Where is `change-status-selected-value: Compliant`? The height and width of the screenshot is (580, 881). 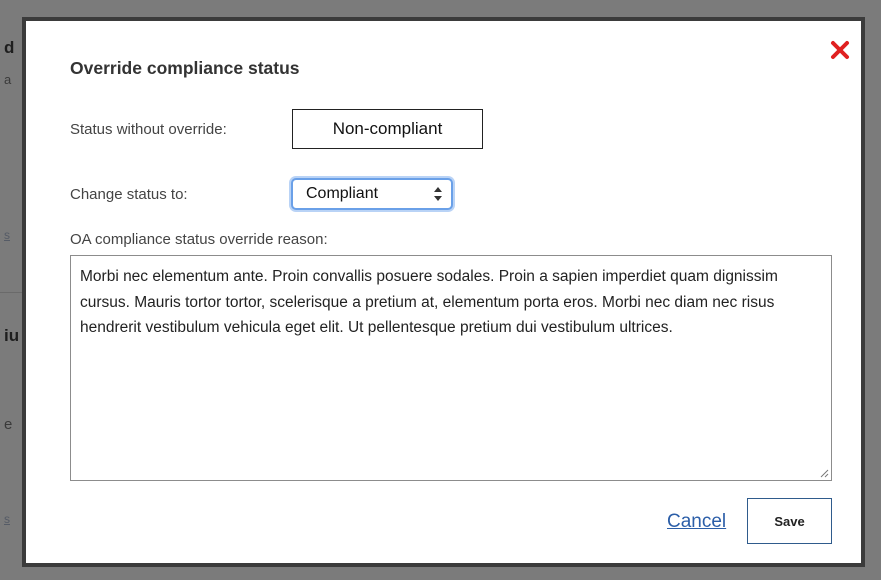 change-status-selected-value: Compliant is located at coordinates (342, 193).